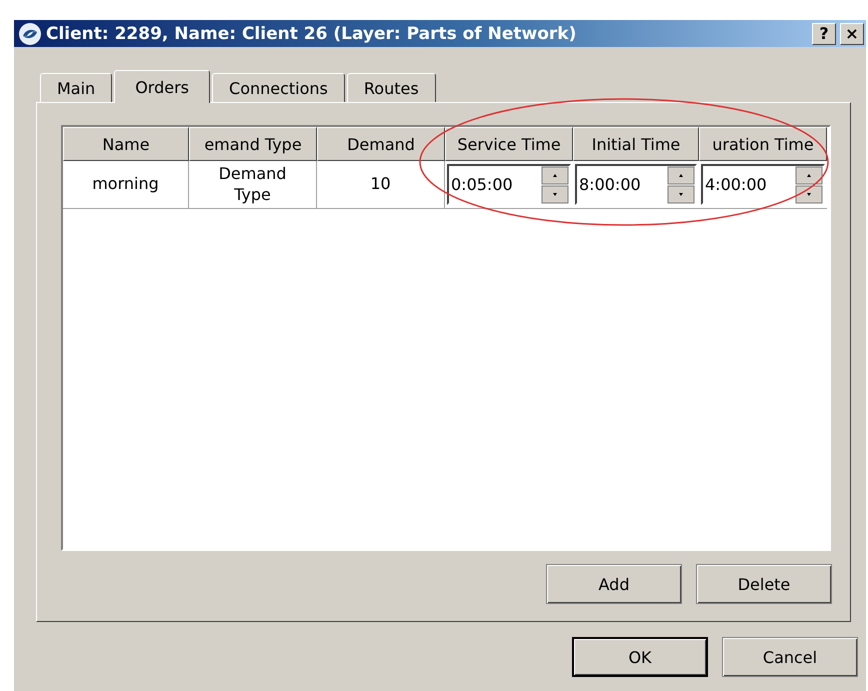 This screenshot has height=691, width=868. What do you see at coordinates (253, 144) in the screenshot?
I see `column-header: emand Type` at bounding box center [253, 144].